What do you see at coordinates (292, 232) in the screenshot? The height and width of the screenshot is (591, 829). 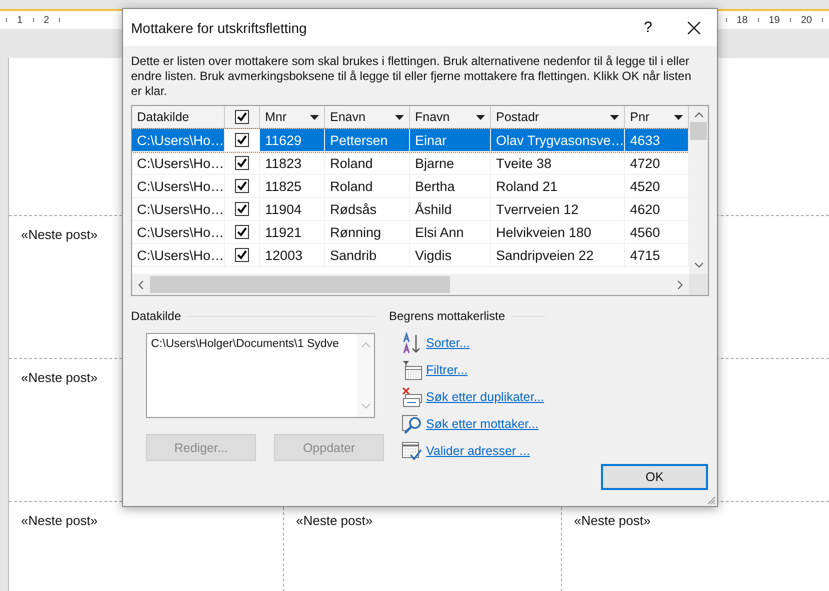 I see `table-cell: 11921` at bounding box center [292, 232].